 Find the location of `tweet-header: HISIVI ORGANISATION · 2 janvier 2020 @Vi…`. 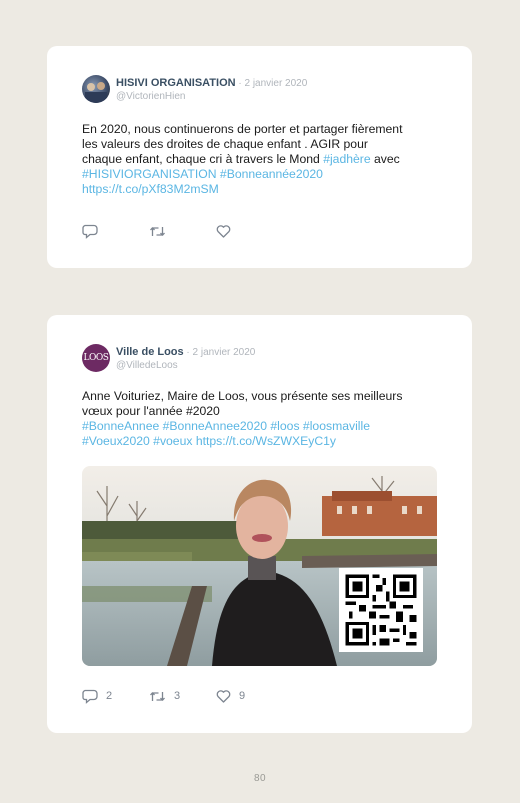

tweet-header: HISIVI ORGANISATION · 2 janvier 2020 @Vi… is located at coordinates (211, 89).